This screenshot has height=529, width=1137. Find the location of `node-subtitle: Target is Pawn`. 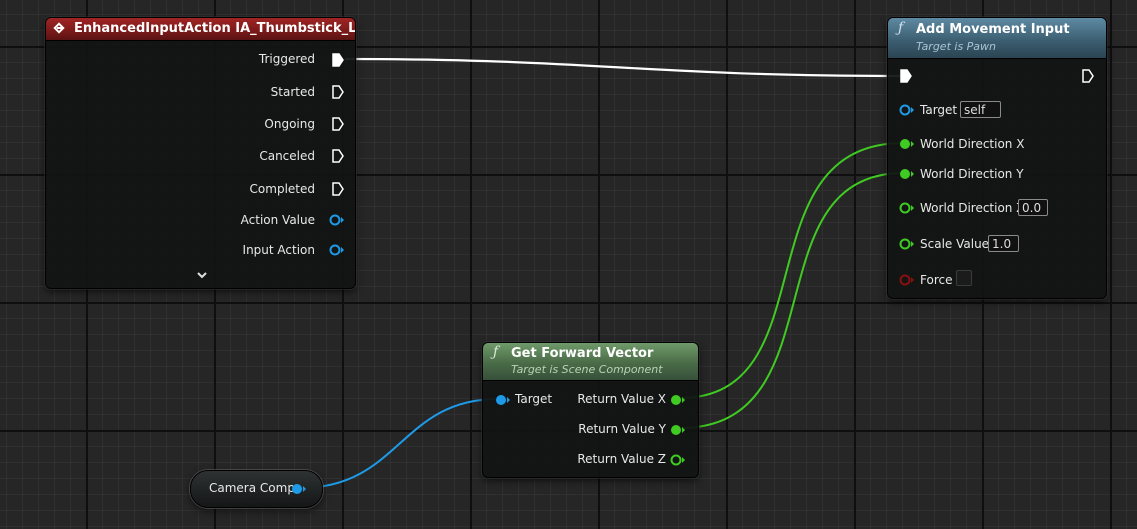

node-subtitle: Target is Pawn is located at coordinates (956, 46).